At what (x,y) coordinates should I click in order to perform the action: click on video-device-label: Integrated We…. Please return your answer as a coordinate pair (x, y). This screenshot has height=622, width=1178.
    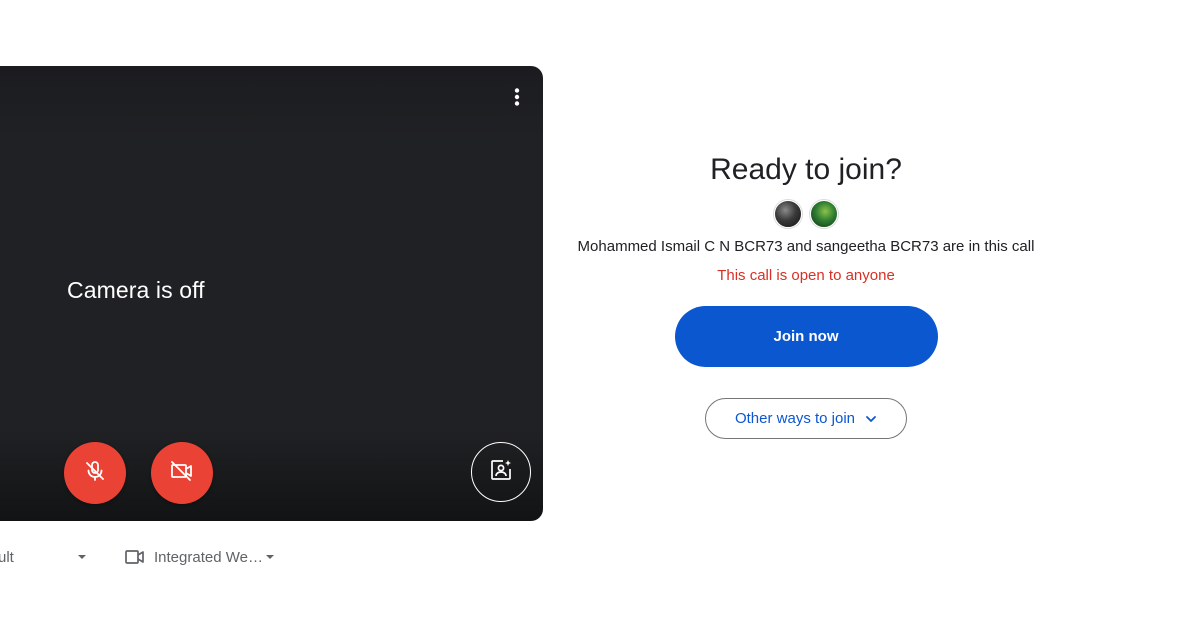
    Looking at the image, I should click on (208, 557).